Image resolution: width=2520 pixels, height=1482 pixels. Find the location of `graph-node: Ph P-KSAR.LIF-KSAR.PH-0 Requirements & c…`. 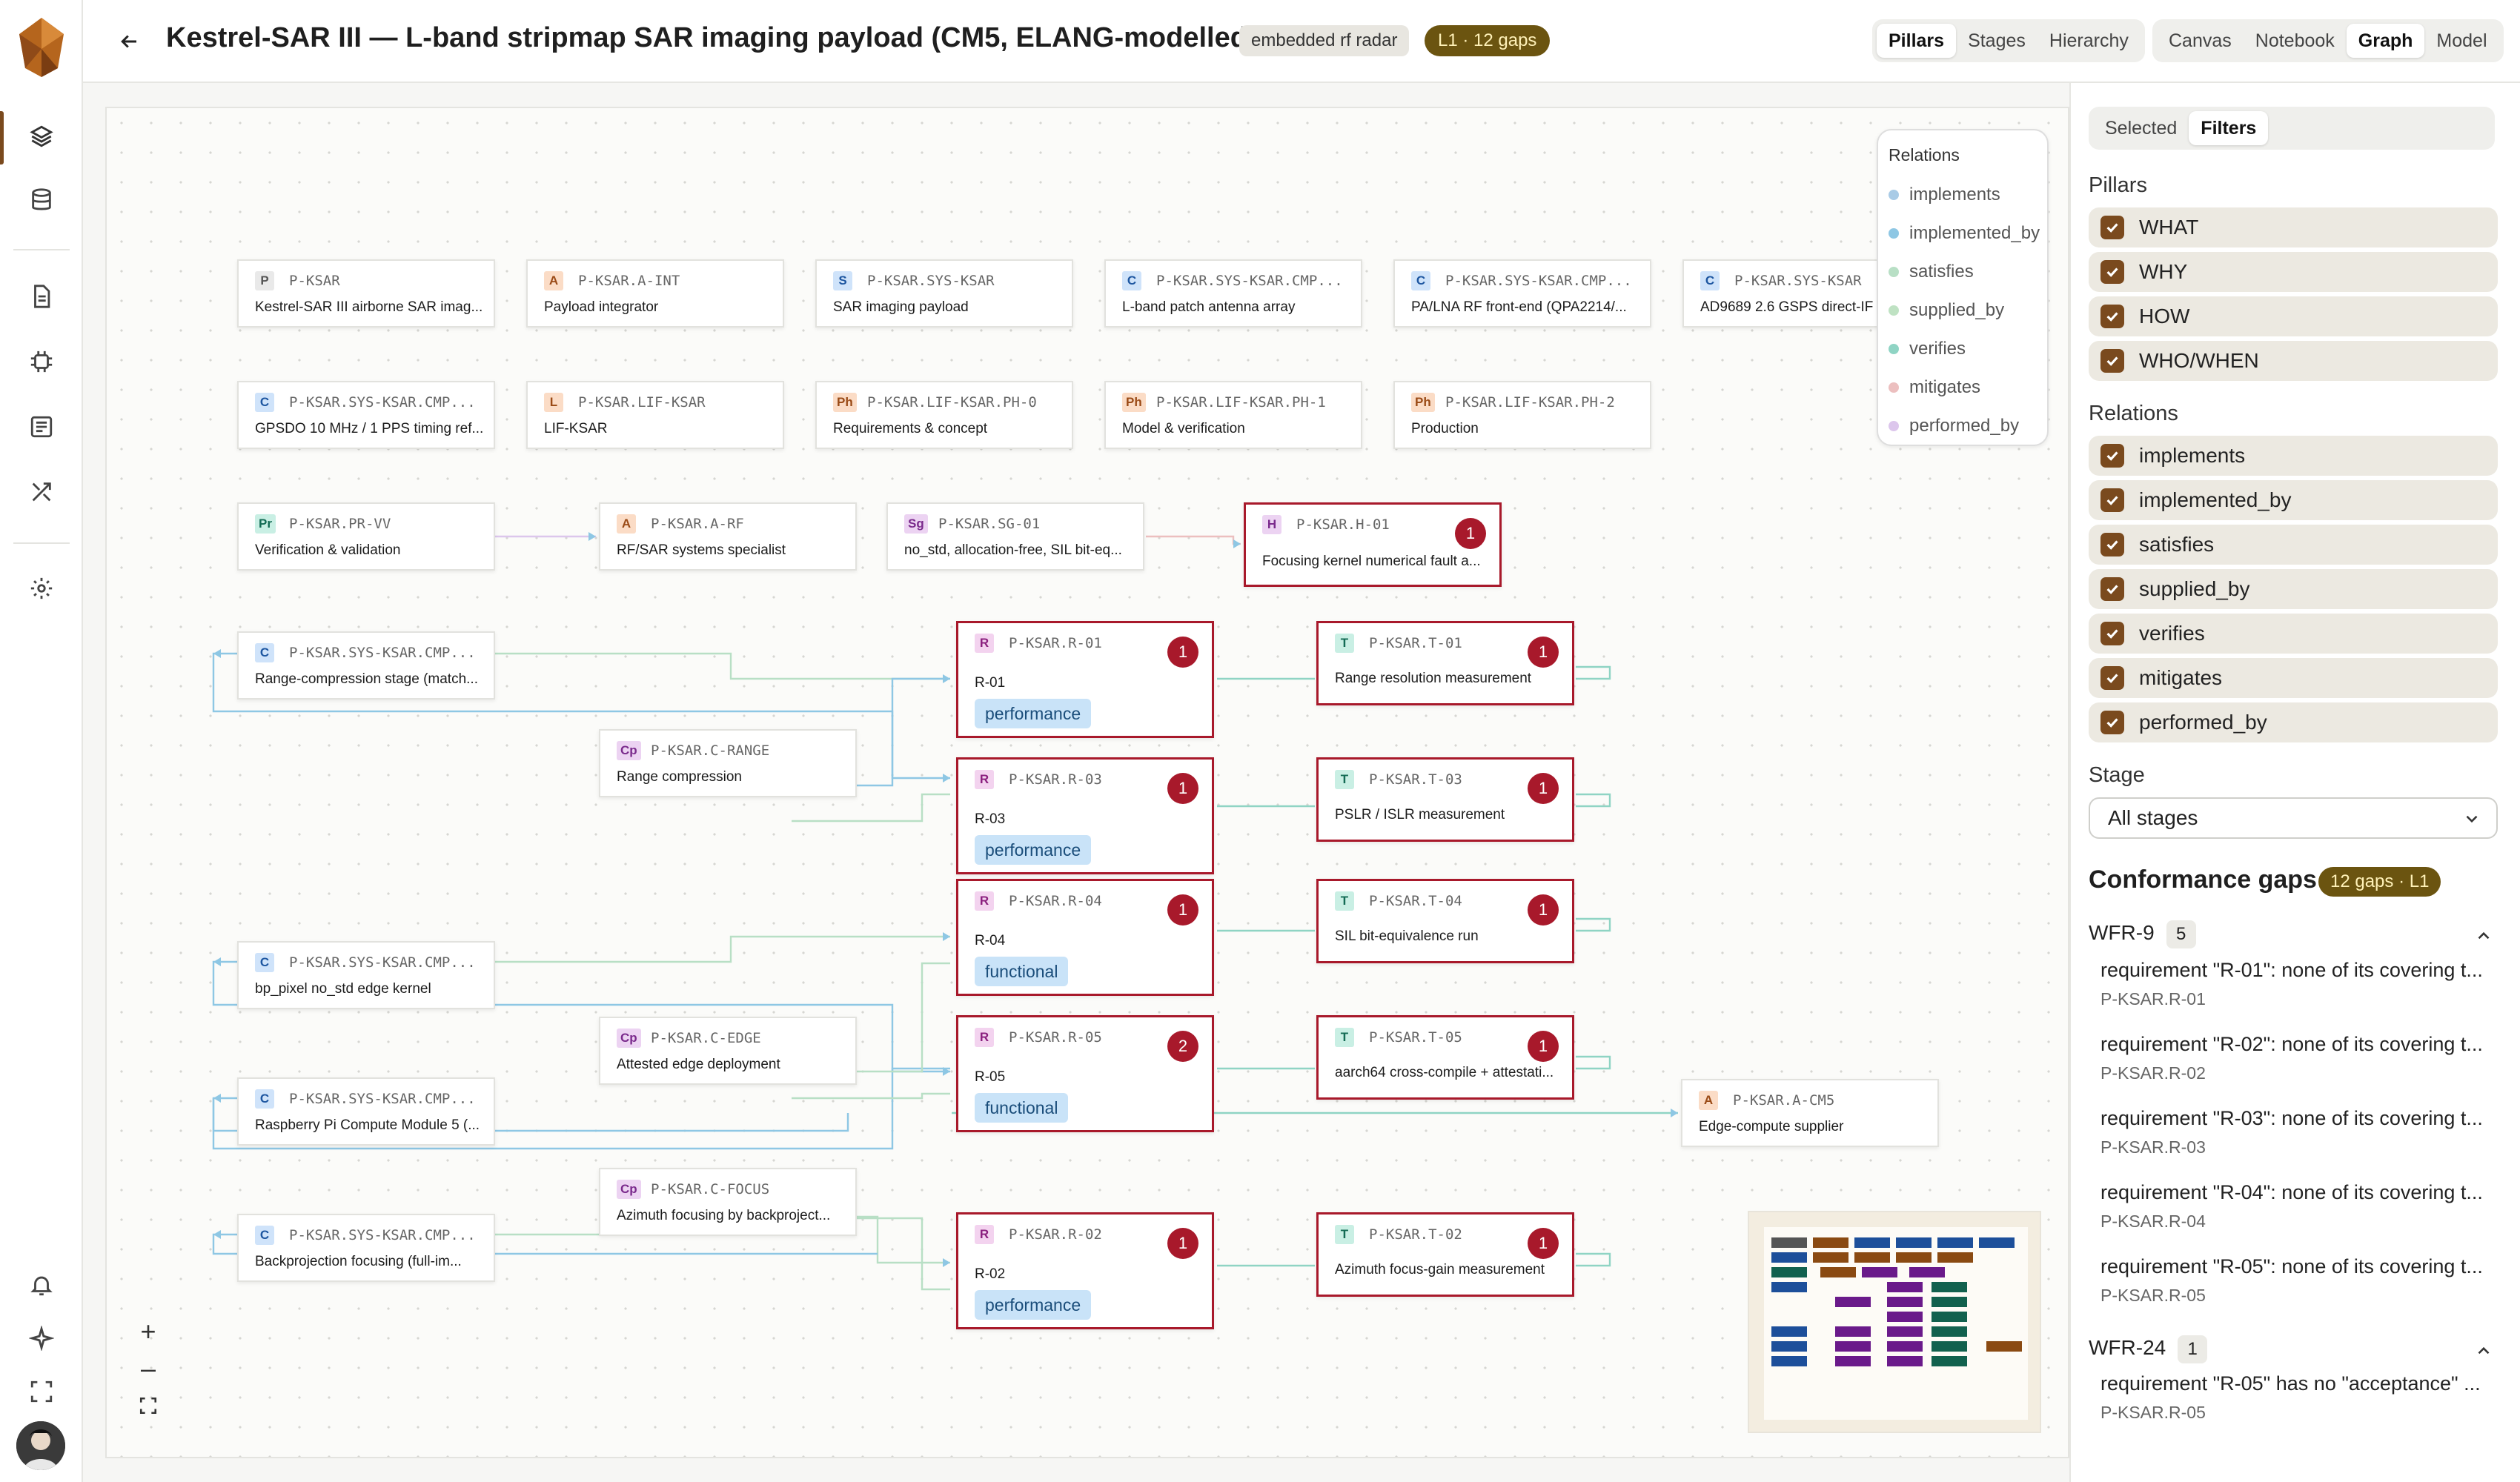

graph-node: Ph P-KSAR.LIF-KSAR.PH-0 Requirements & c… is located at coordinates (944, 415).